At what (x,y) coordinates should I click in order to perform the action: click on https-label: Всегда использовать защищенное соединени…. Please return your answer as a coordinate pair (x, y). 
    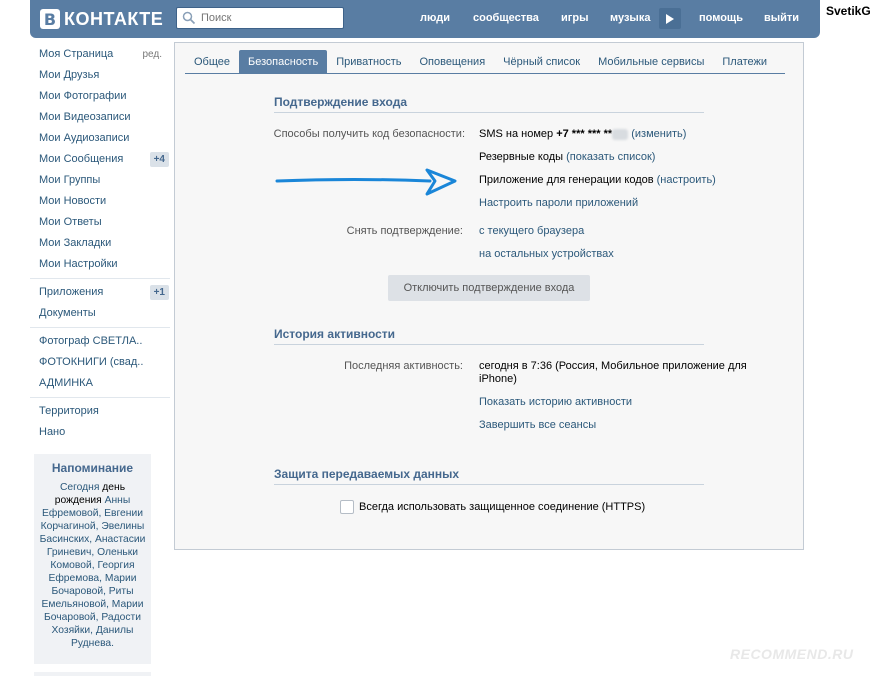
    Looking at the image, I should click on (502, 507).